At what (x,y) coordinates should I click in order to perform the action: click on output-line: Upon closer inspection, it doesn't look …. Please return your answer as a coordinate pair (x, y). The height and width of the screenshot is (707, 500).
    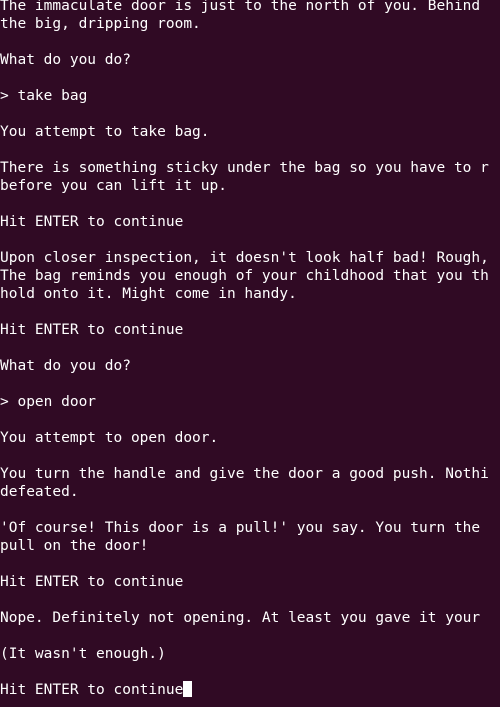
    Looking at the image, I should click on (244, 258).